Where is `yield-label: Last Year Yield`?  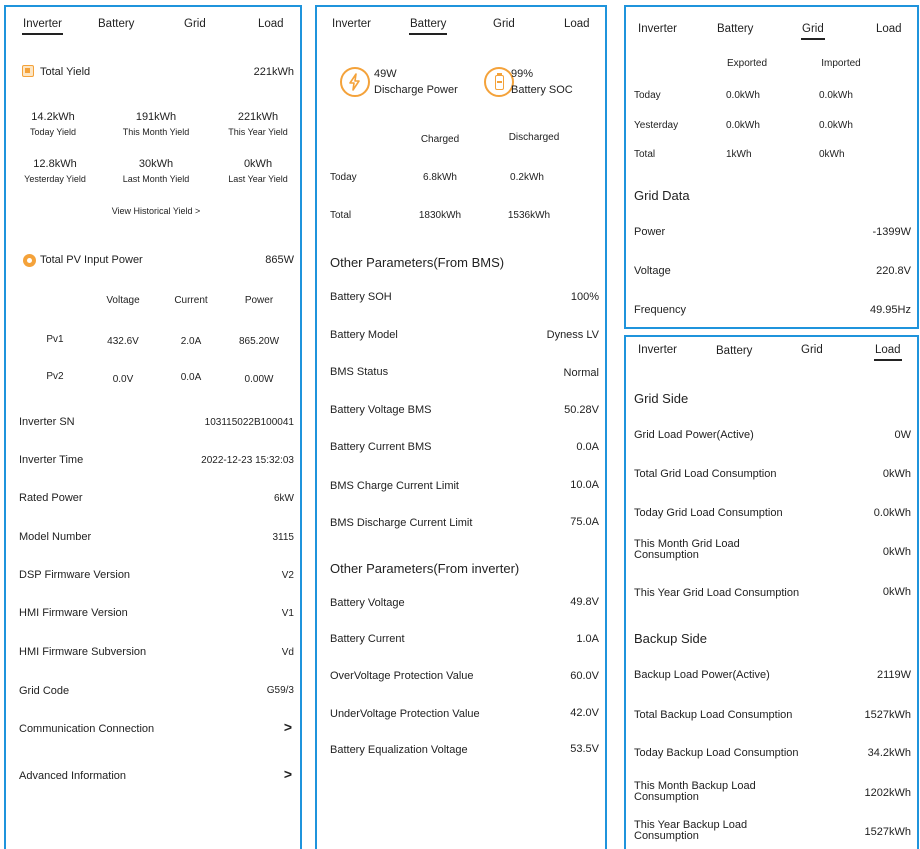
yield-label: Last Year Yield is located at coordinates (258, 179).